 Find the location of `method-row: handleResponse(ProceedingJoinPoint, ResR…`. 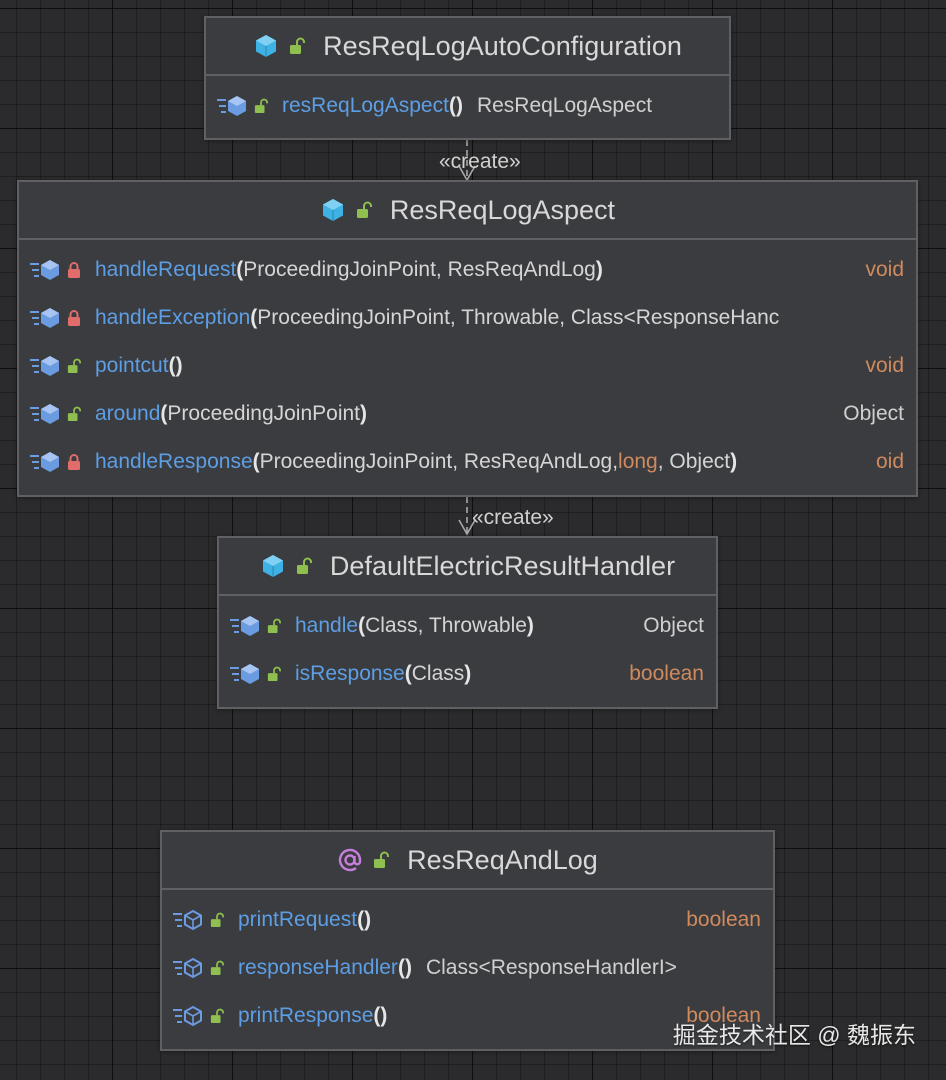

method-row: handleResponse(ProceedingJoinPoint, ResR… is located at coordinates (467, 462).